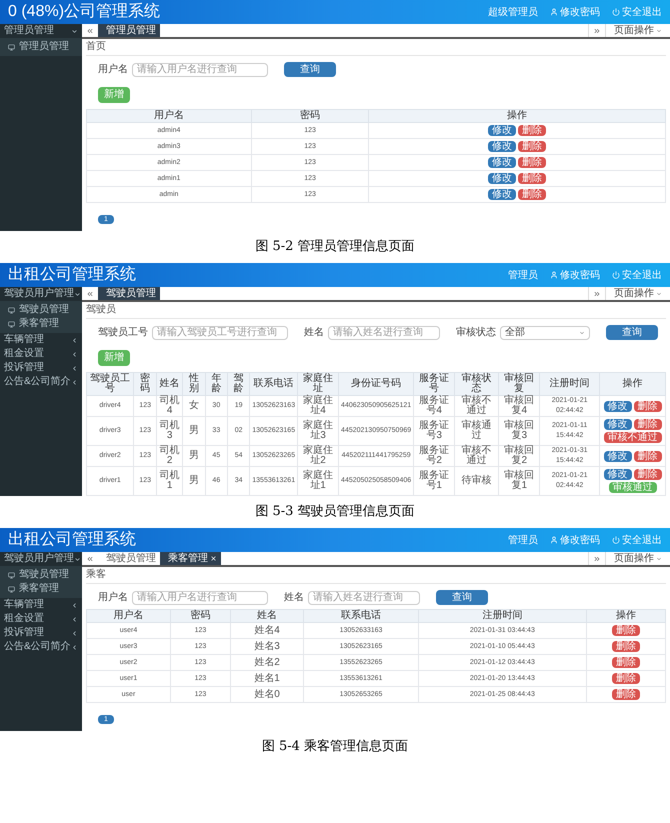 Image resolution: width=670 pixels, height=823 pixels. Describe the element at coordinates (545, 333) in the screenshot. I see `status-select: 全部` at that location.